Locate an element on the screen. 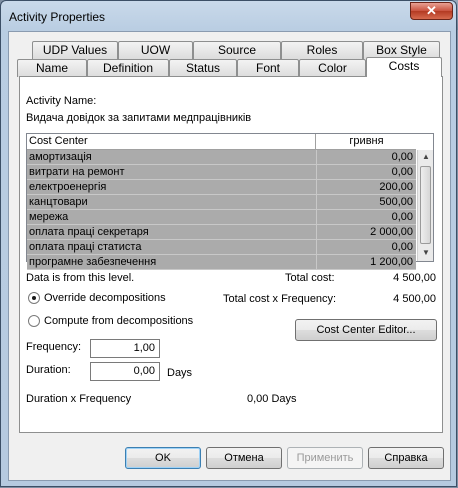 The image size is (458, 488). cost-center-name: витрати на ремонт is located at coordinates (77, 172).